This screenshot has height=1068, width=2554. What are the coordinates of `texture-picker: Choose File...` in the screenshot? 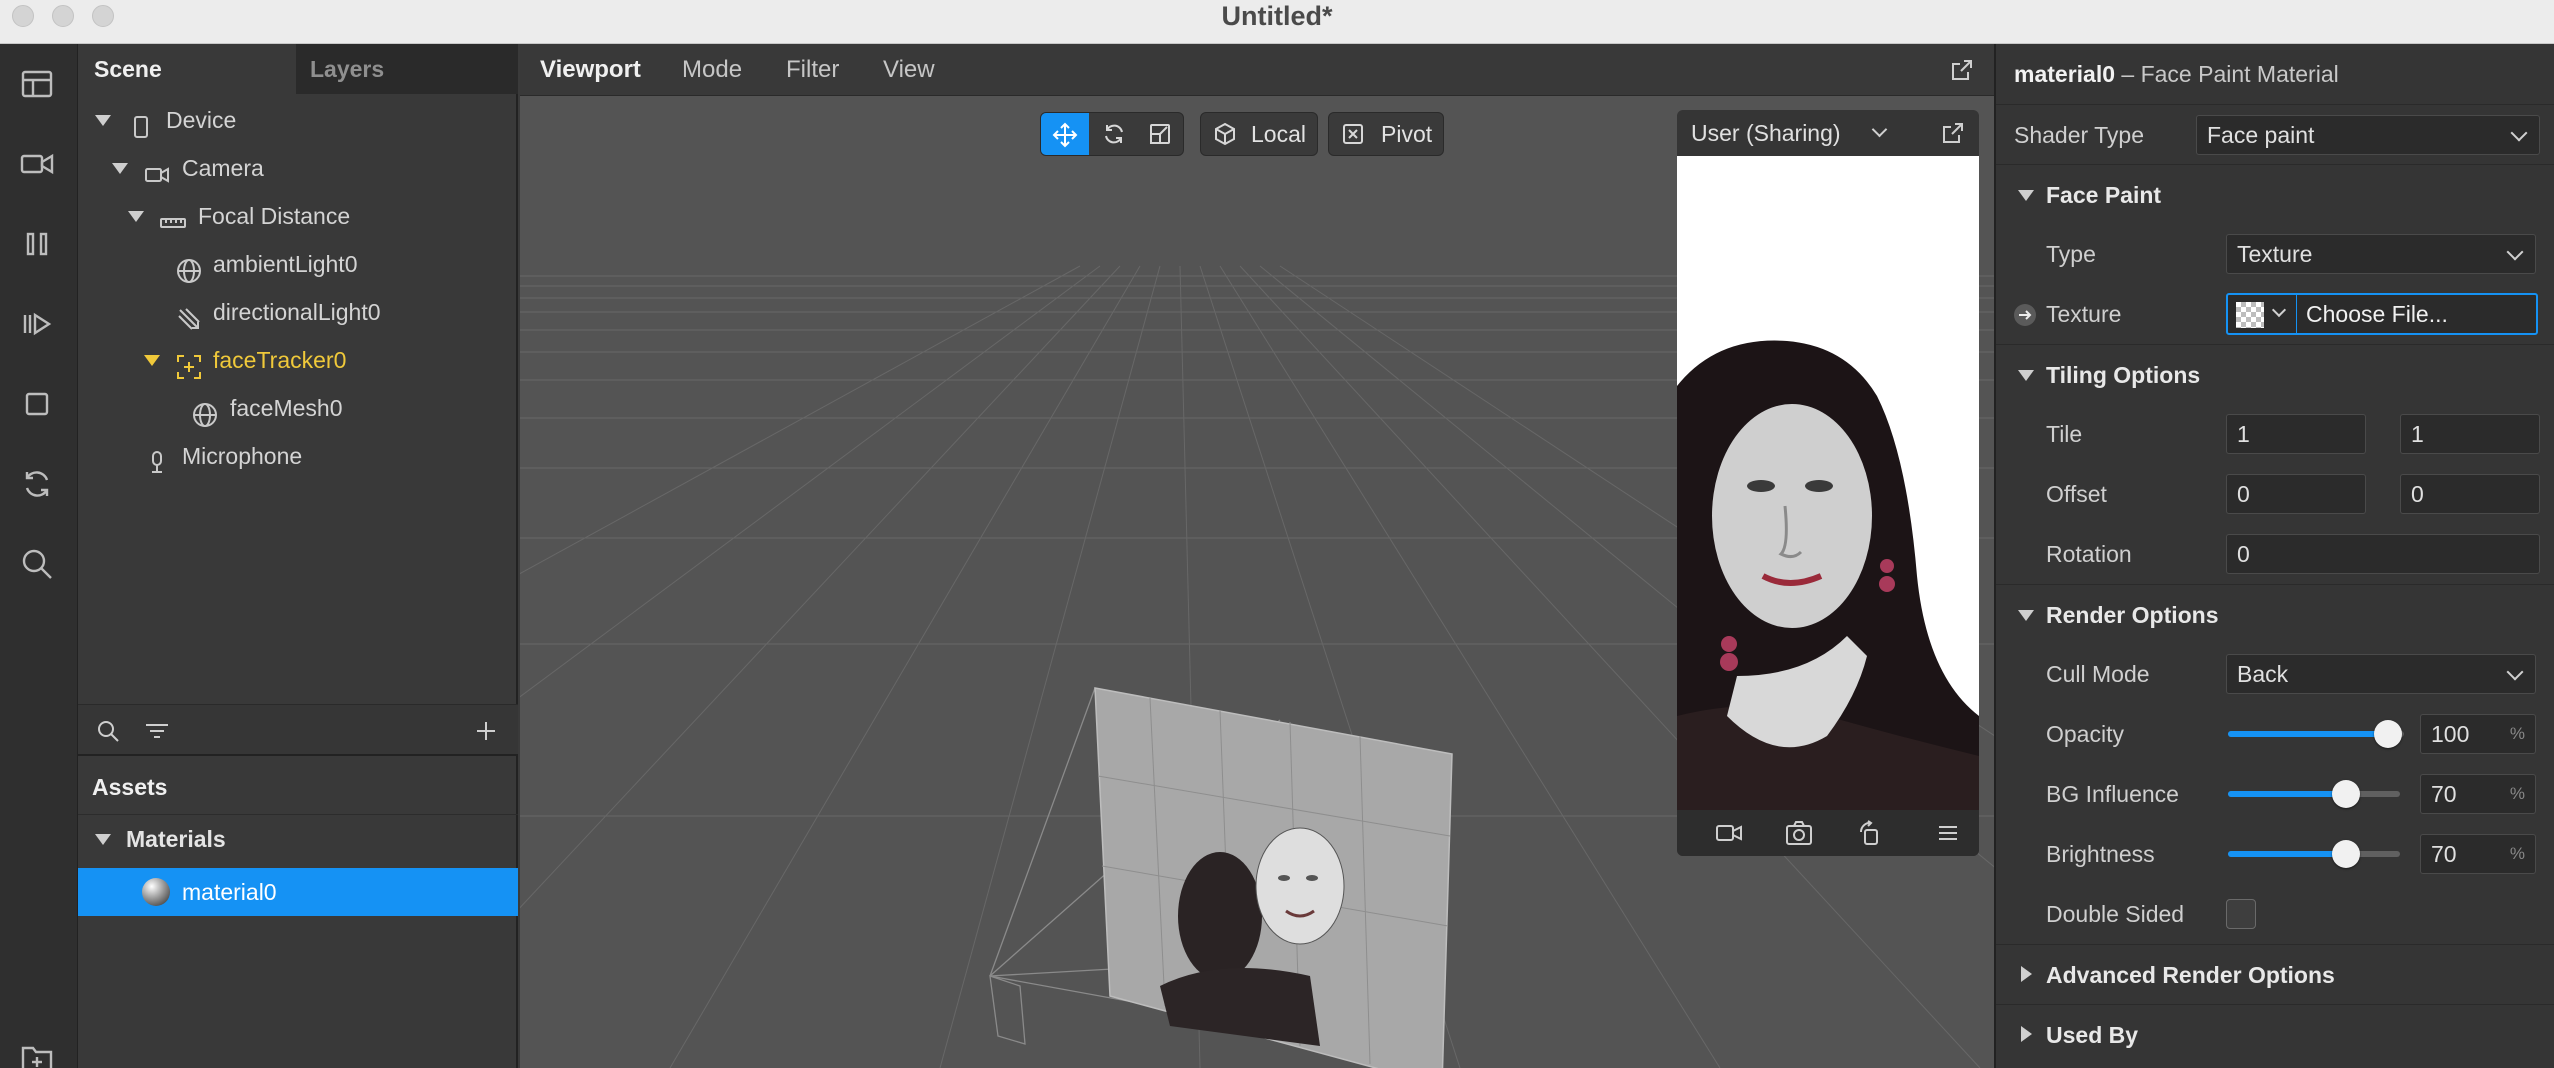 It's located at (2382, 314).